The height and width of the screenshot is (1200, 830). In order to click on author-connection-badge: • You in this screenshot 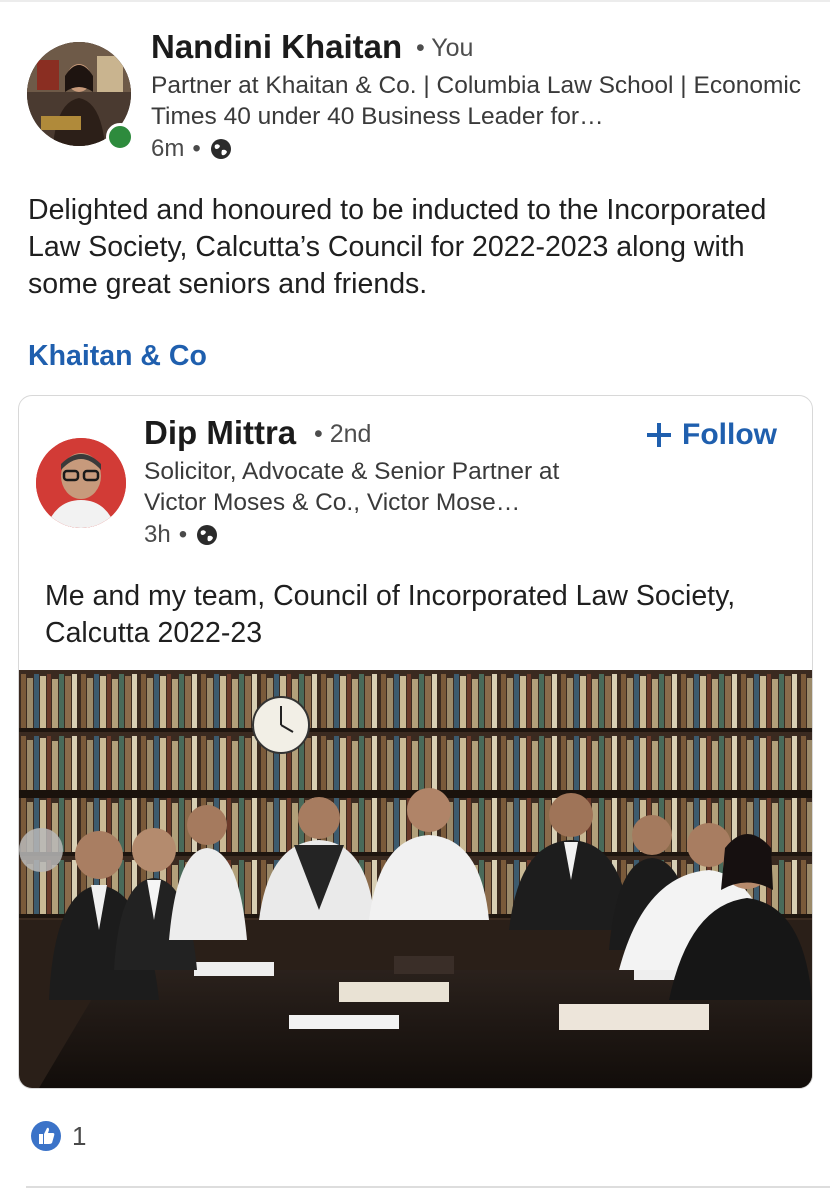, I will do `click(445, 48)`.